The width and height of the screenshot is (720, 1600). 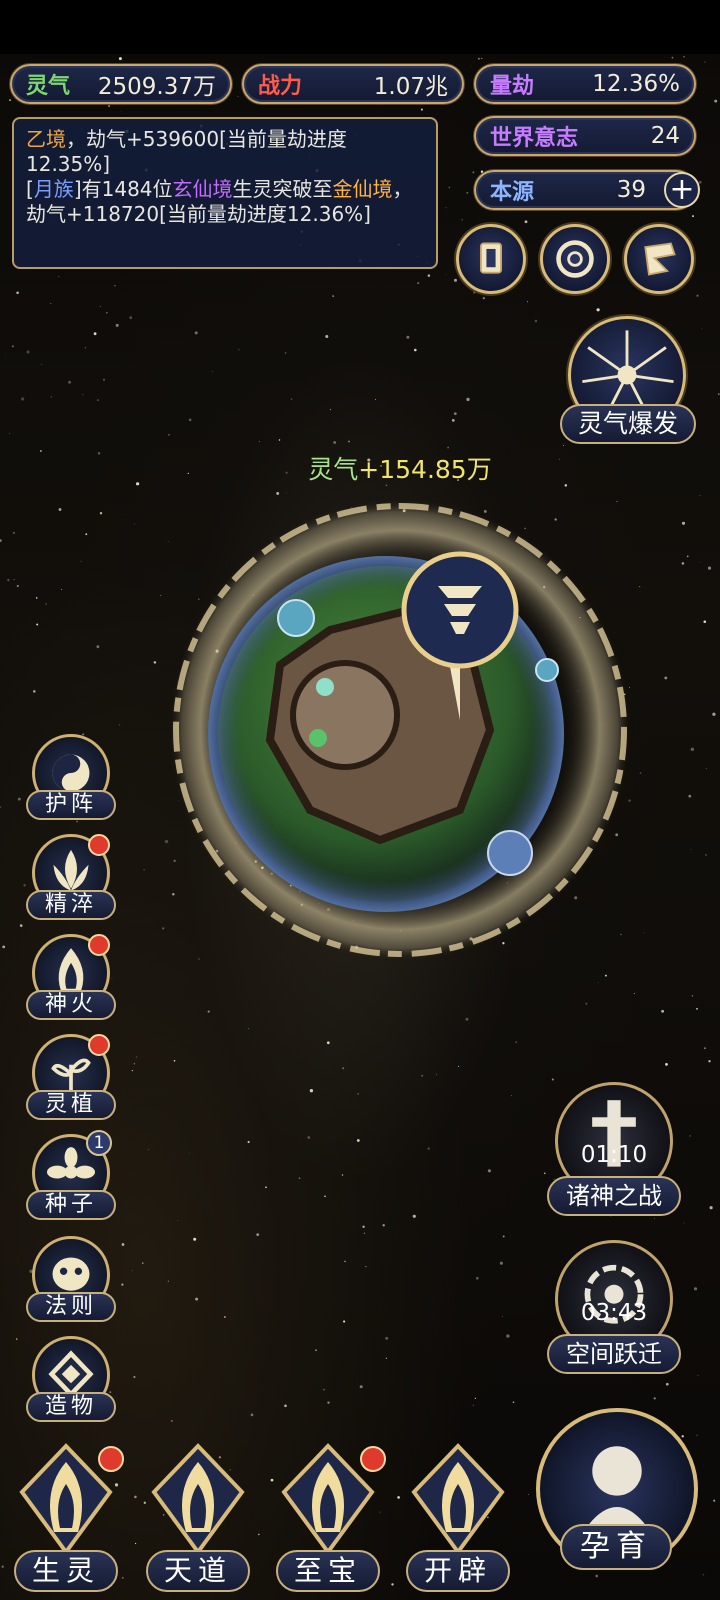 I want to click on gain-value: +154.85万, so click(x=425, y=469).